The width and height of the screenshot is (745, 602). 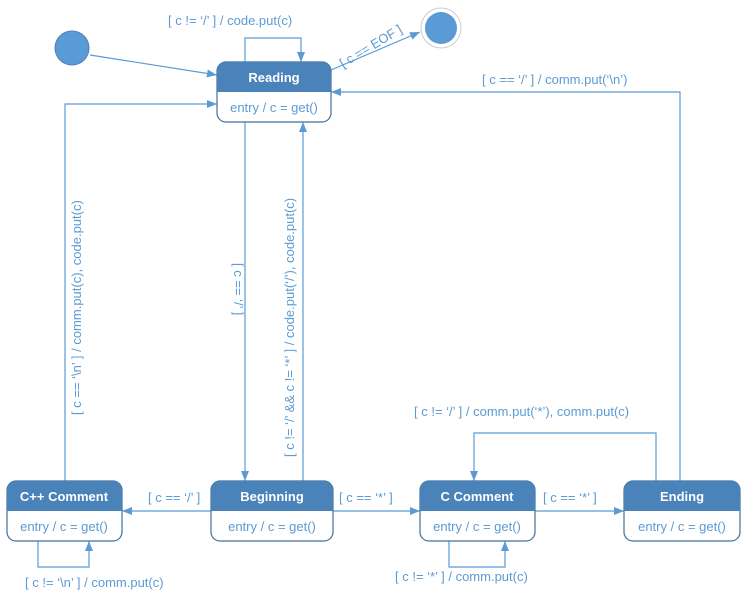 I want to click on state-beginning: Beginning entry / c = get(), so click(x=272, y=511).